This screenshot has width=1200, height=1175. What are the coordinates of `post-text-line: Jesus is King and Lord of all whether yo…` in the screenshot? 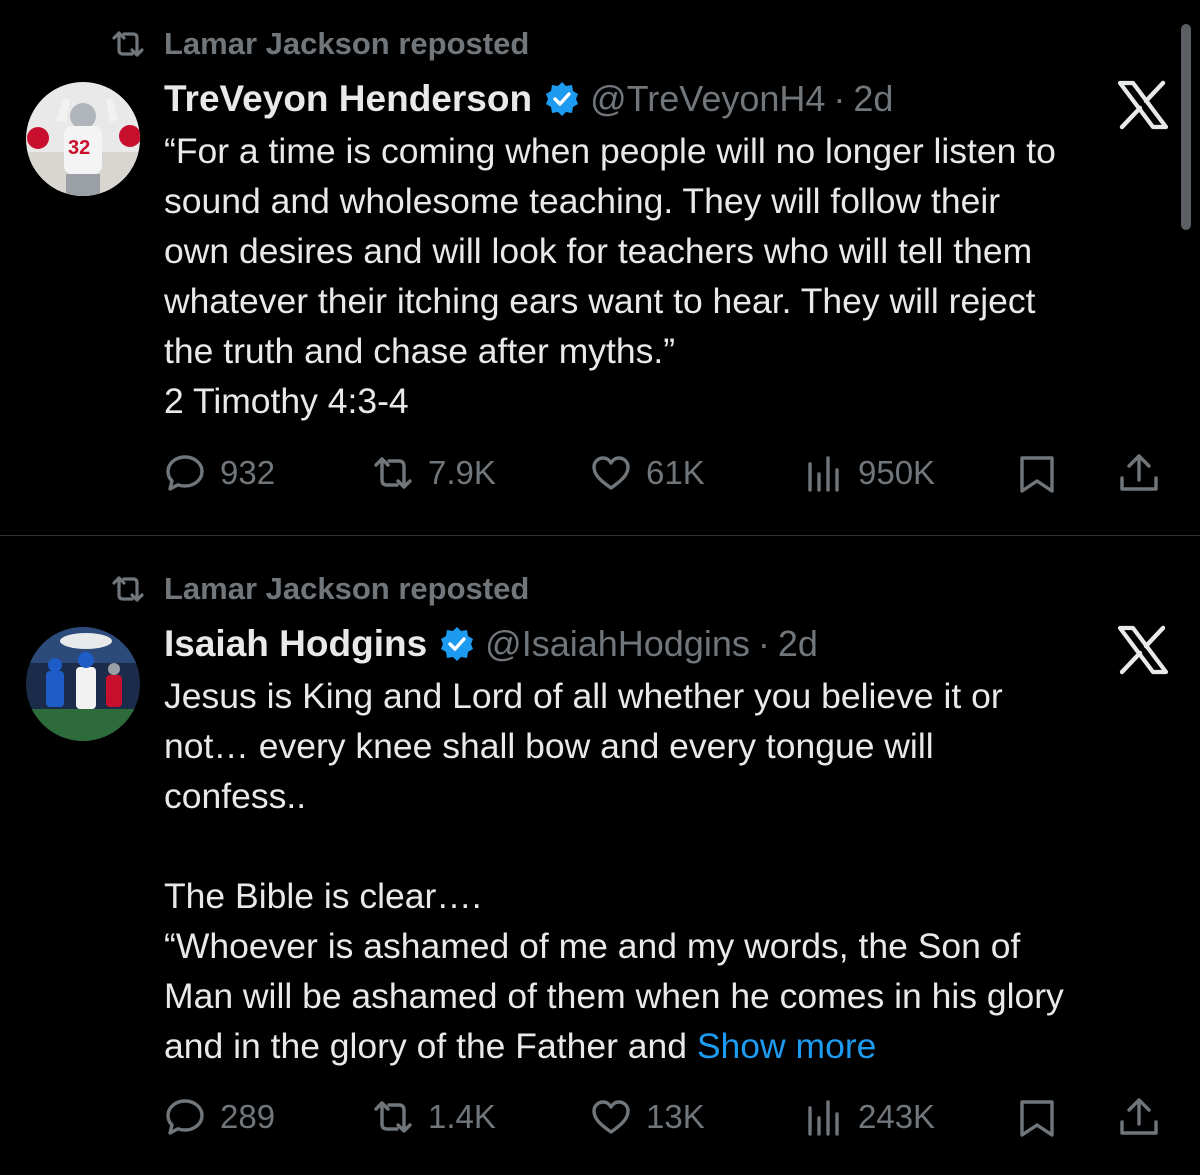 It's located at (583, 696).